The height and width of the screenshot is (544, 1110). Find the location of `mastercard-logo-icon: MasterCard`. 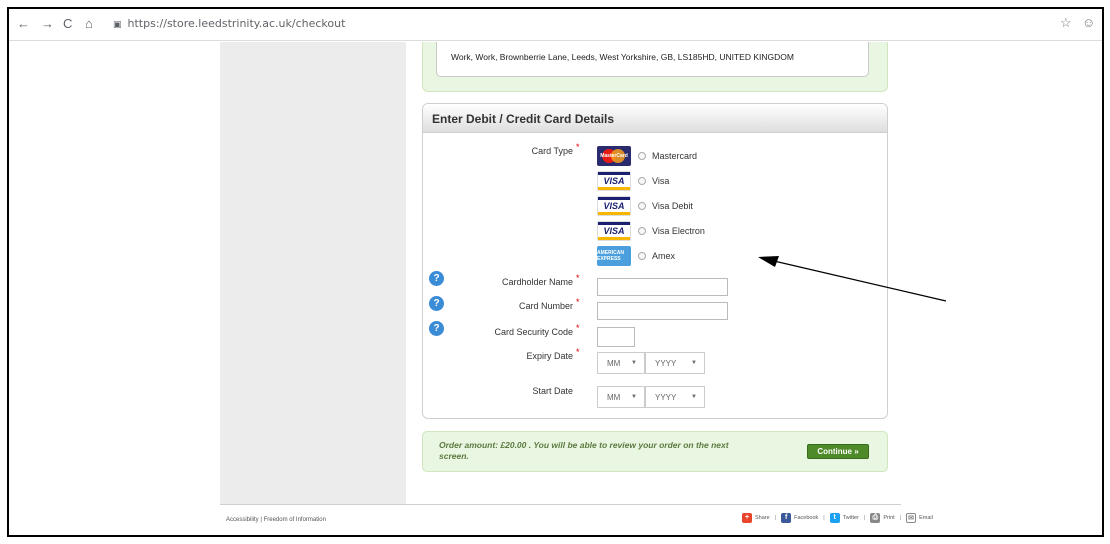

mastercard-logo-icon: MasterCard is located at coordinates (614, 156).